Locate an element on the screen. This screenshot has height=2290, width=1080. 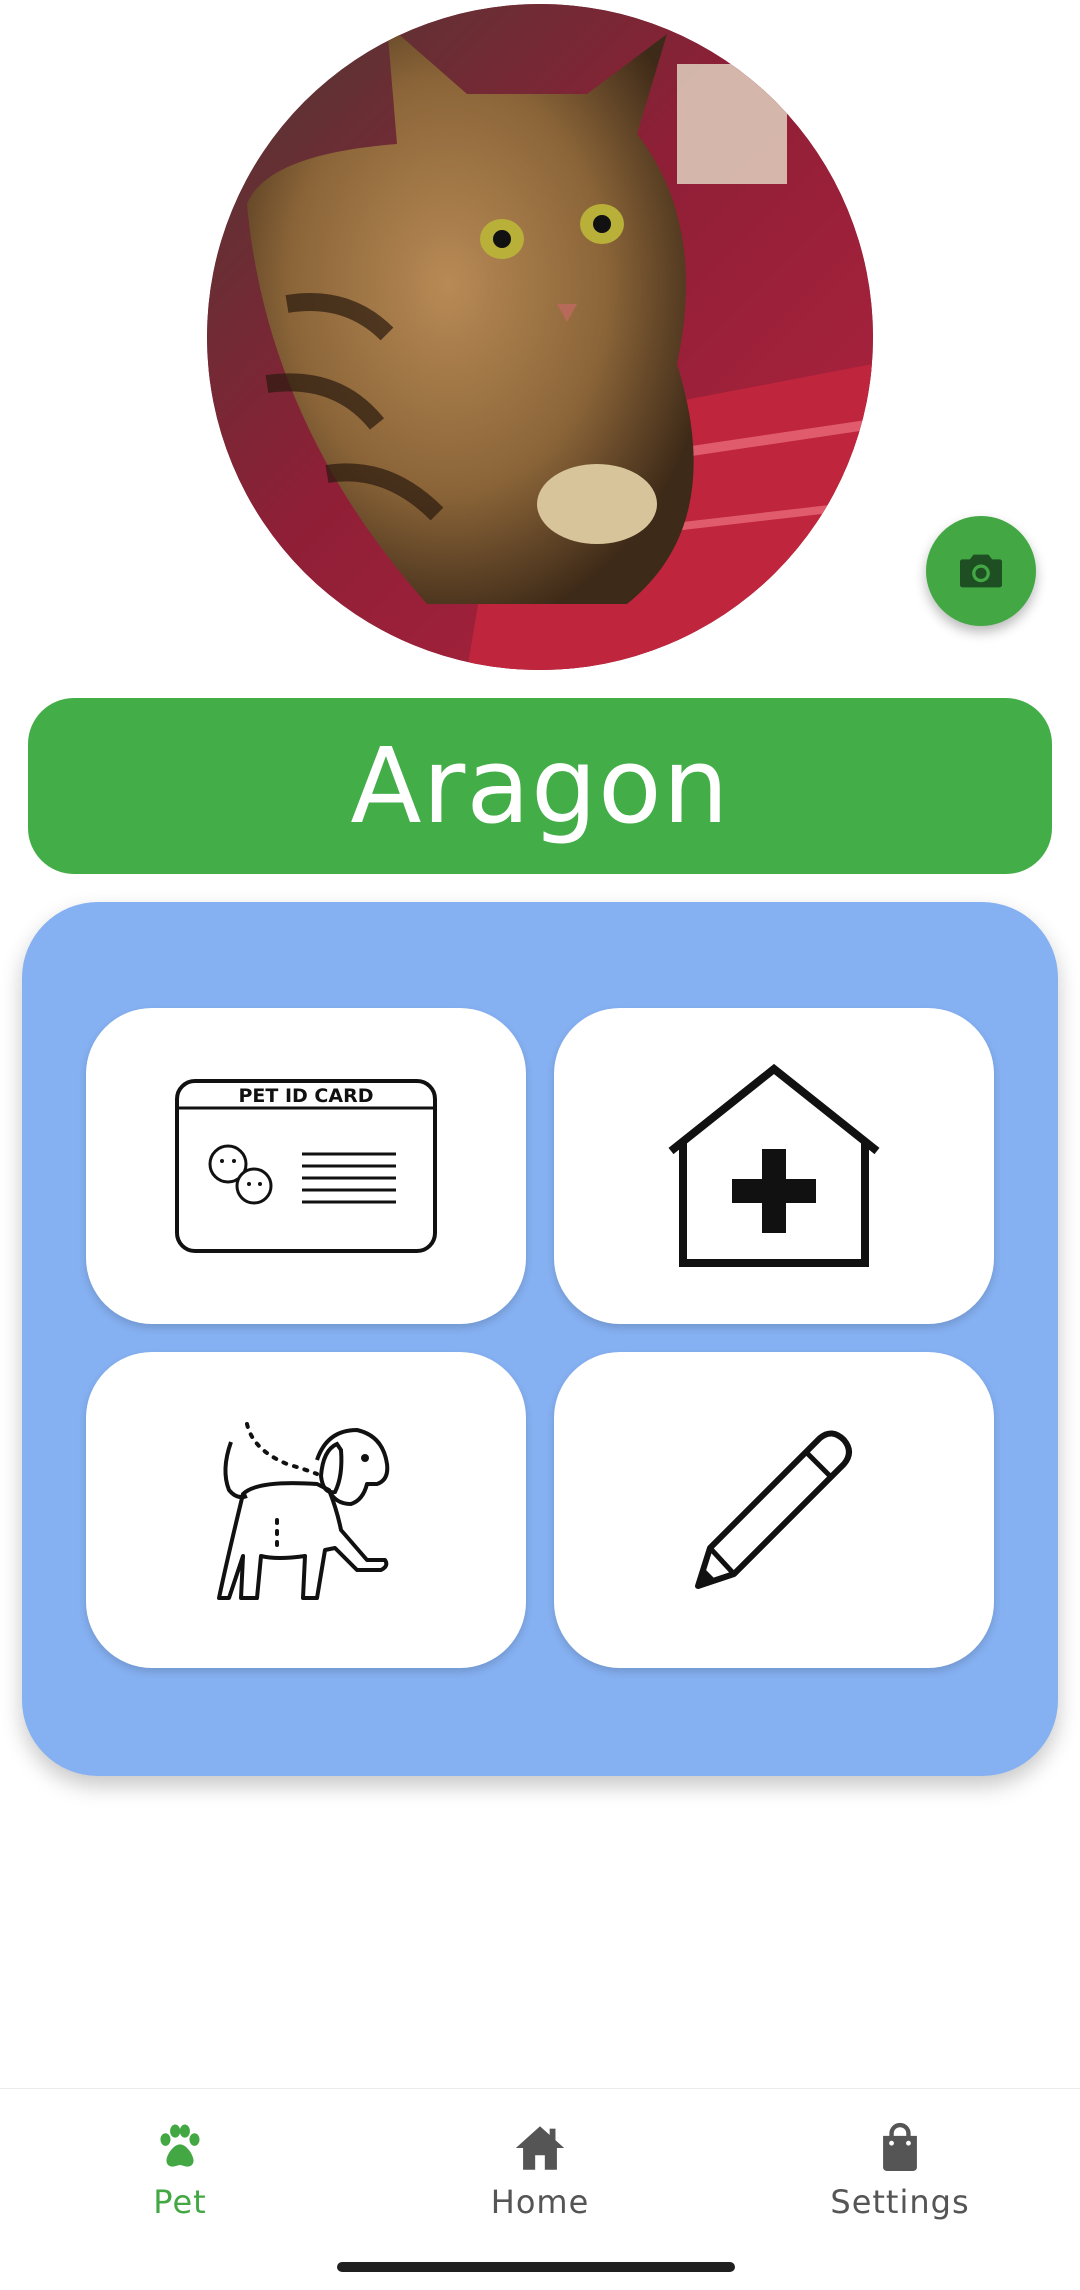
pet-id-card-text: PET ID CARD is located at coordinates (306, 1096).